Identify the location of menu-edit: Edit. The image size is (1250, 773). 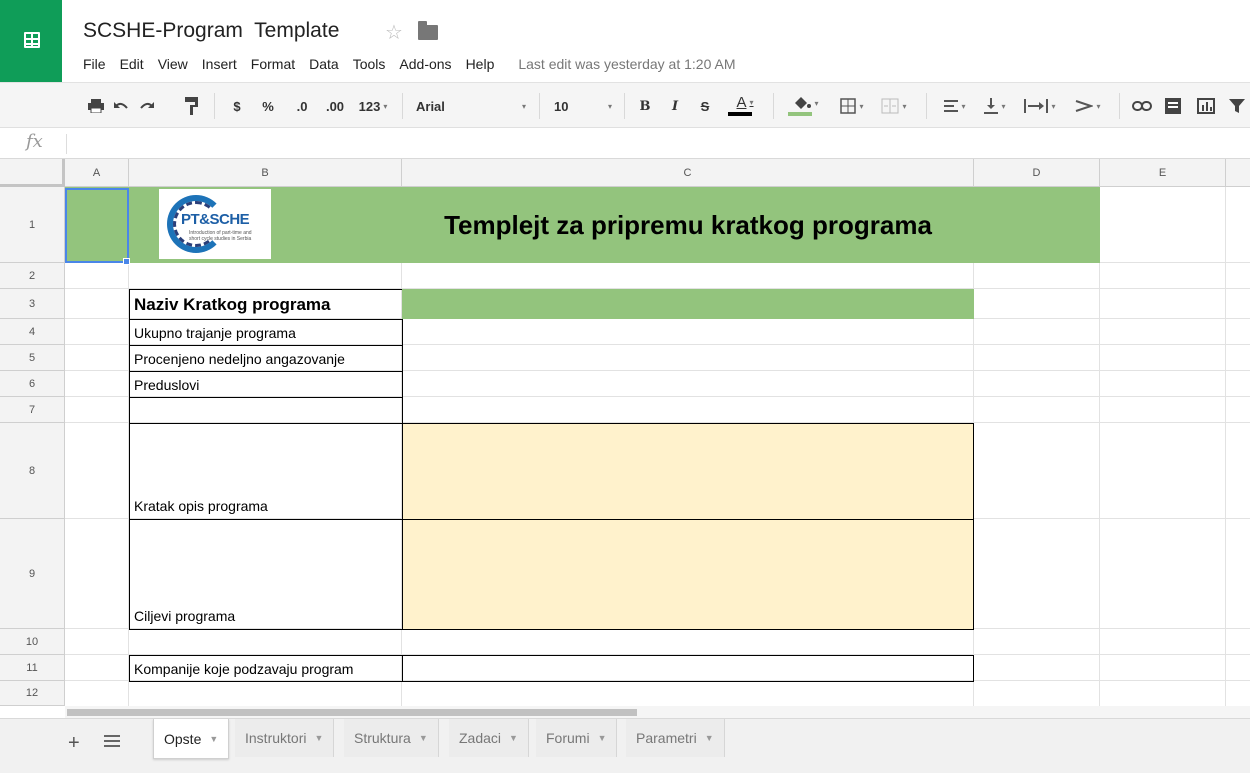
(132, 64).